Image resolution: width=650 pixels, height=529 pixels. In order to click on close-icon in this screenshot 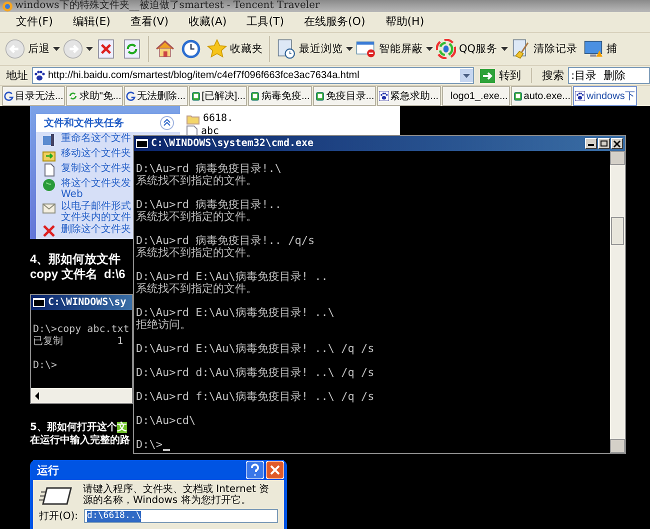, I will do `click(617, 144)`.